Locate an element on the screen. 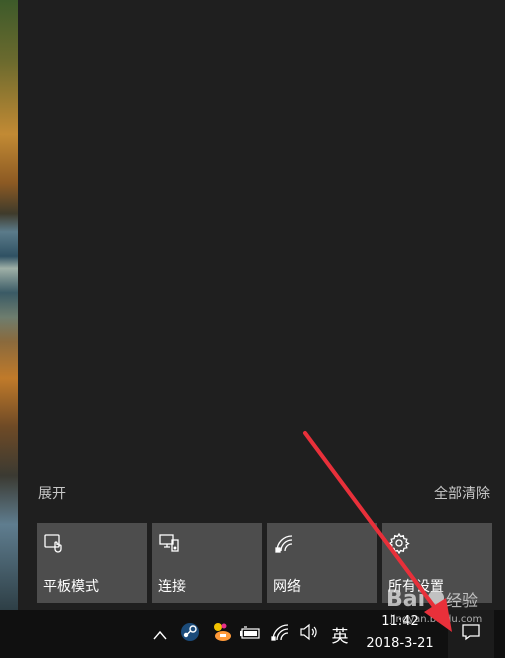 This screenshot has height=658, width=505. volume-button is located at coordinates (309, 634).